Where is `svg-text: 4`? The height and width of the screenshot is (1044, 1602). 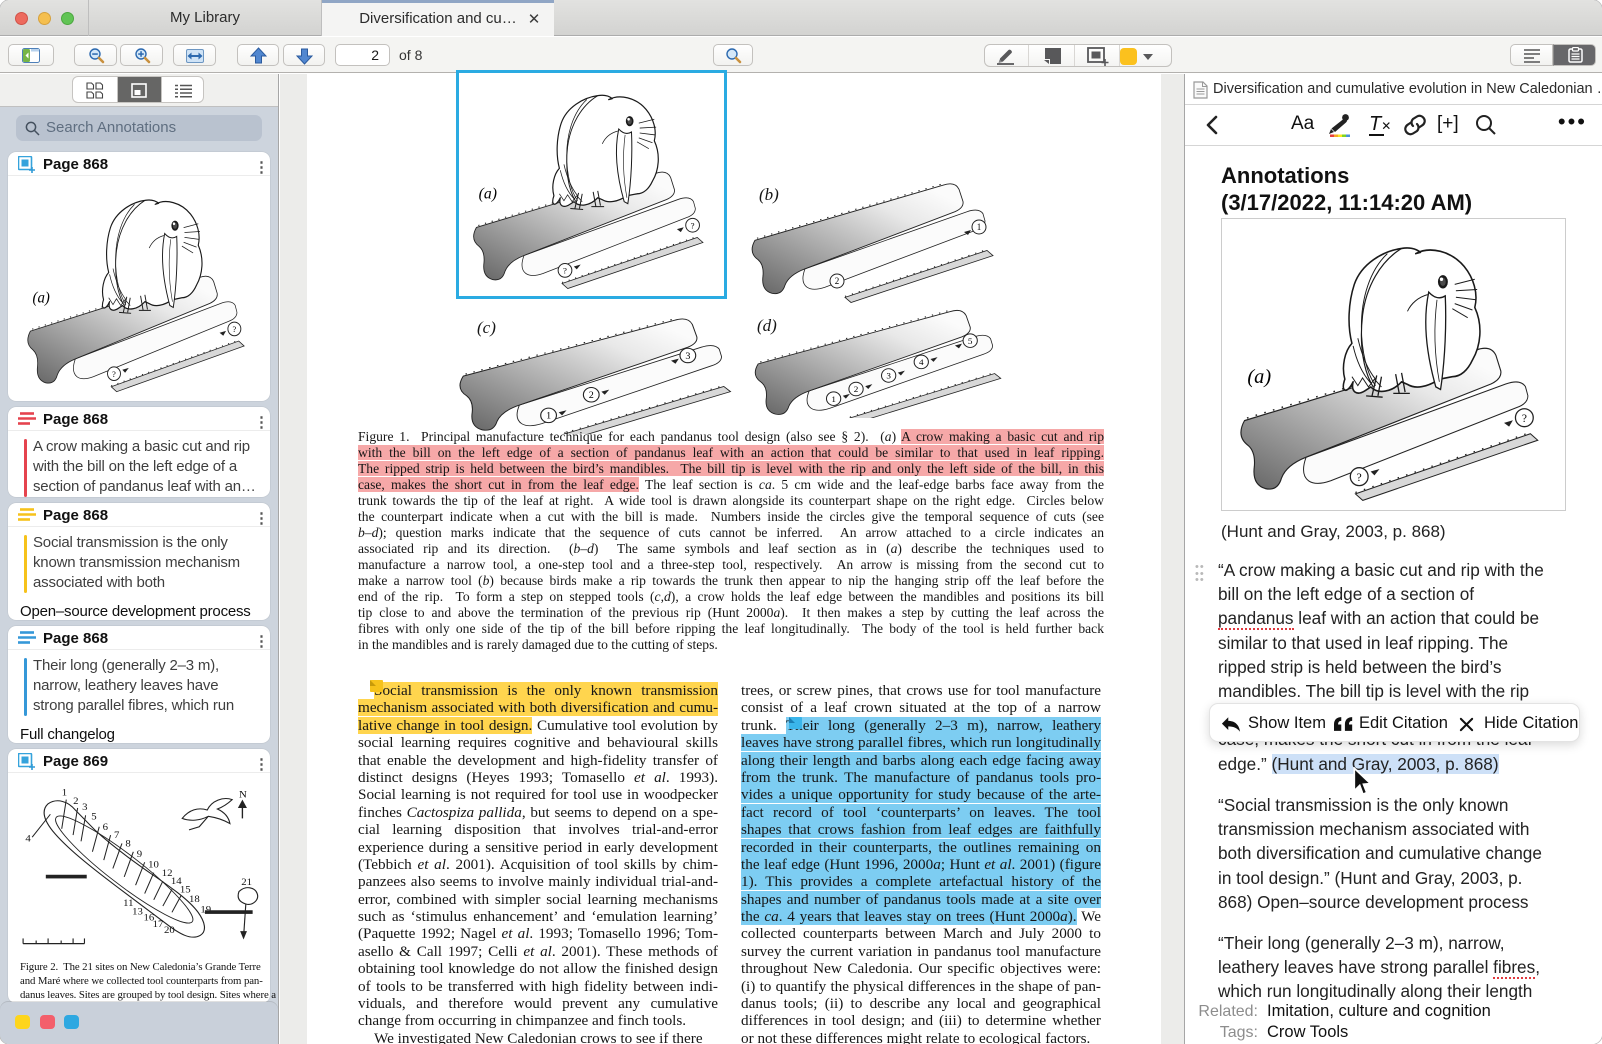 svg-text: 4 is located at coordinates (921, 362).